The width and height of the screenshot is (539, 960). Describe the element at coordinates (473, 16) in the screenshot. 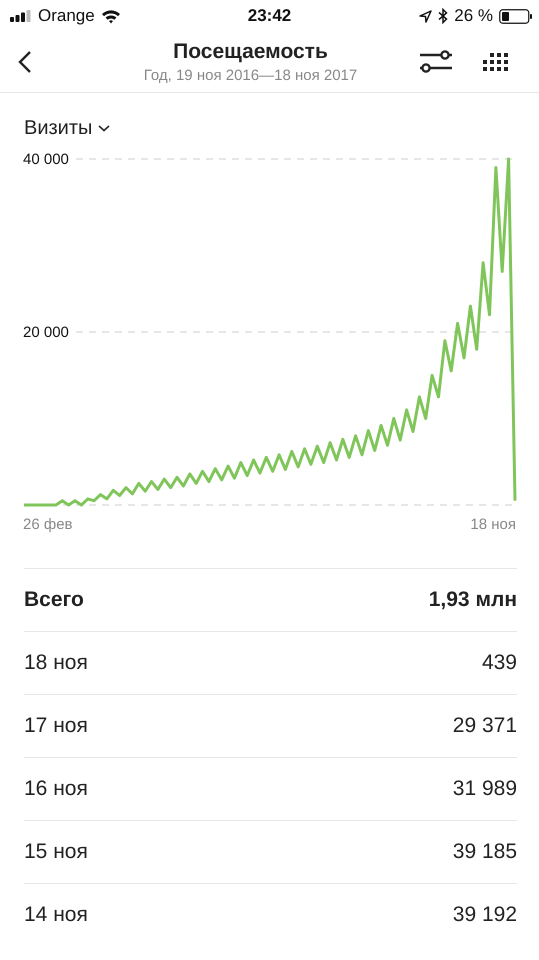

I see `battery-percent: 26 %` at that location.